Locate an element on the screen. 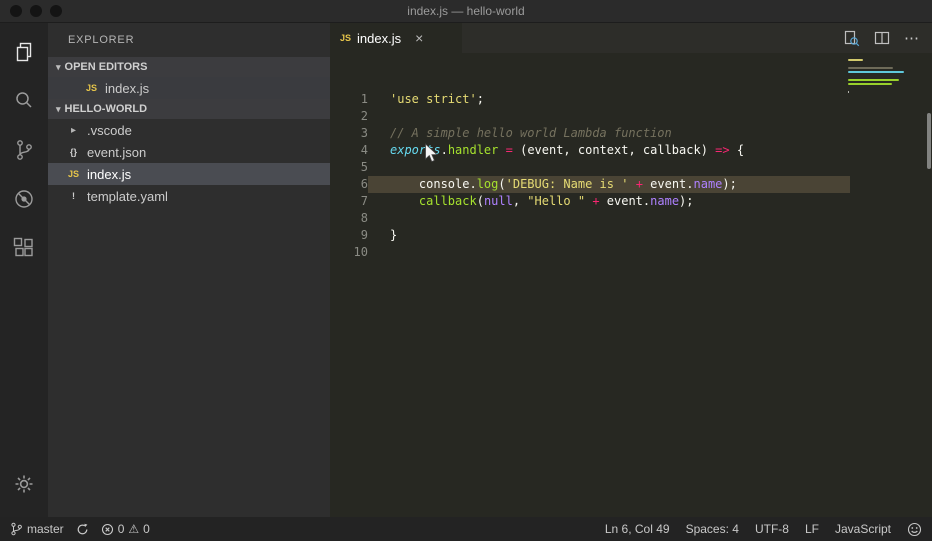 The height and width of the screenshot is (541, 932). find-in-file-icon is located at coordinates (851, 38).